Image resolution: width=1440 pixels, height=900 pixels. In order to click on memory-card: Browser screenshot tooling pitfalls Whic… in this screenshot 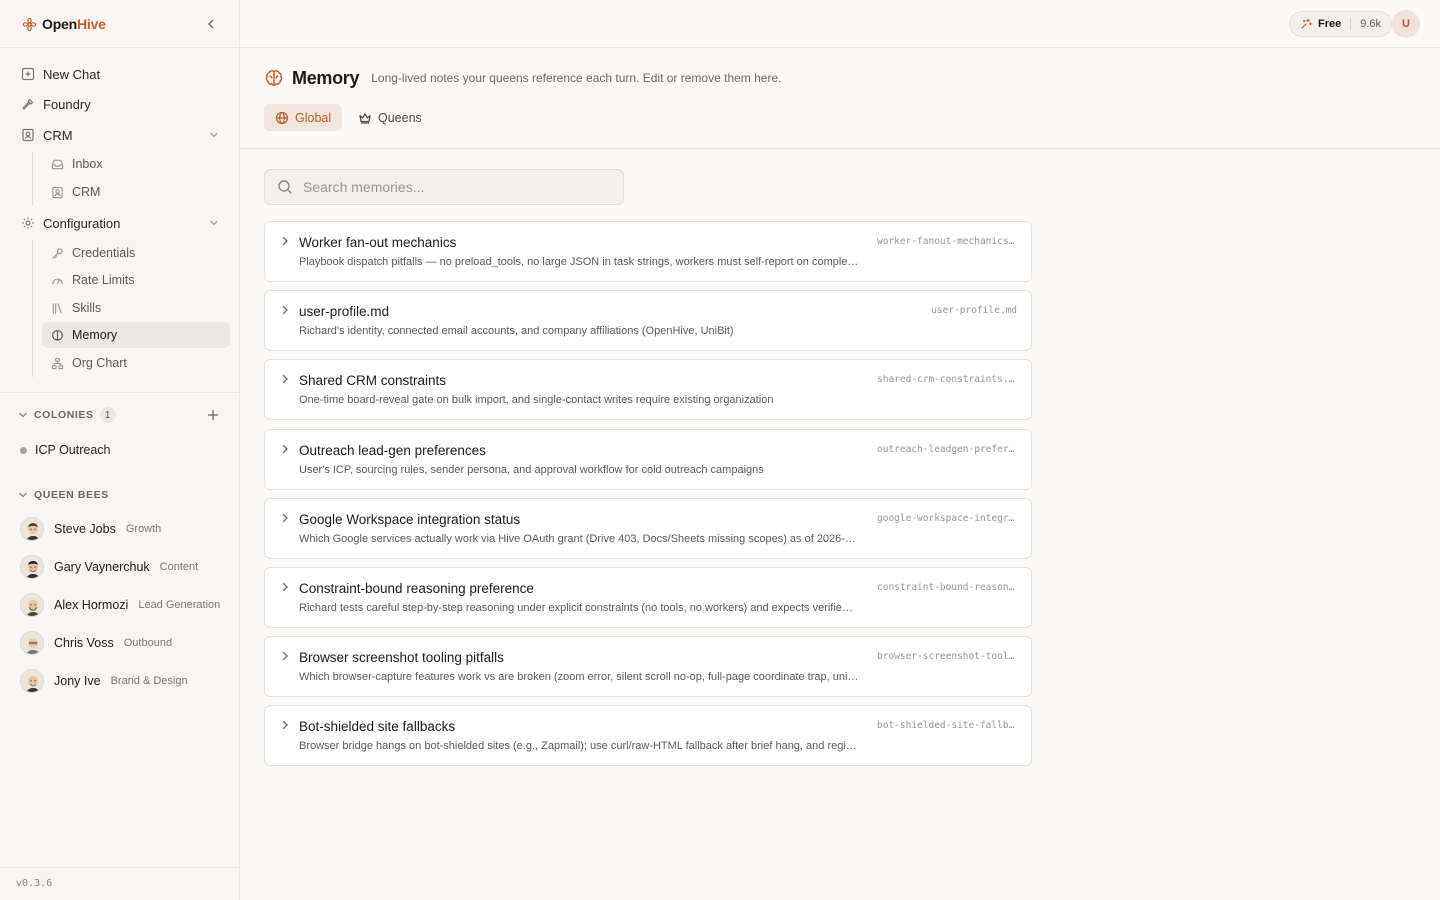, I will do `click(648, 666)`.